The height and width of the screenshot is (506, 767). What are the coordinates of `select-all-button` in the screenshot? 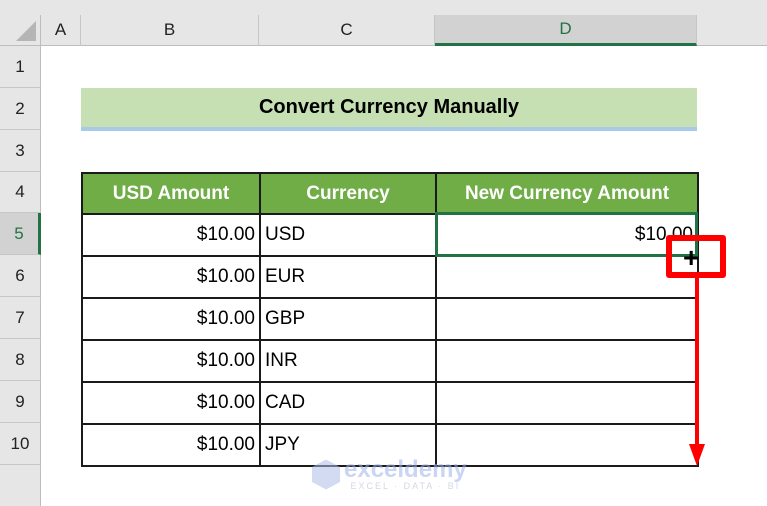 It's located at (20, 30).